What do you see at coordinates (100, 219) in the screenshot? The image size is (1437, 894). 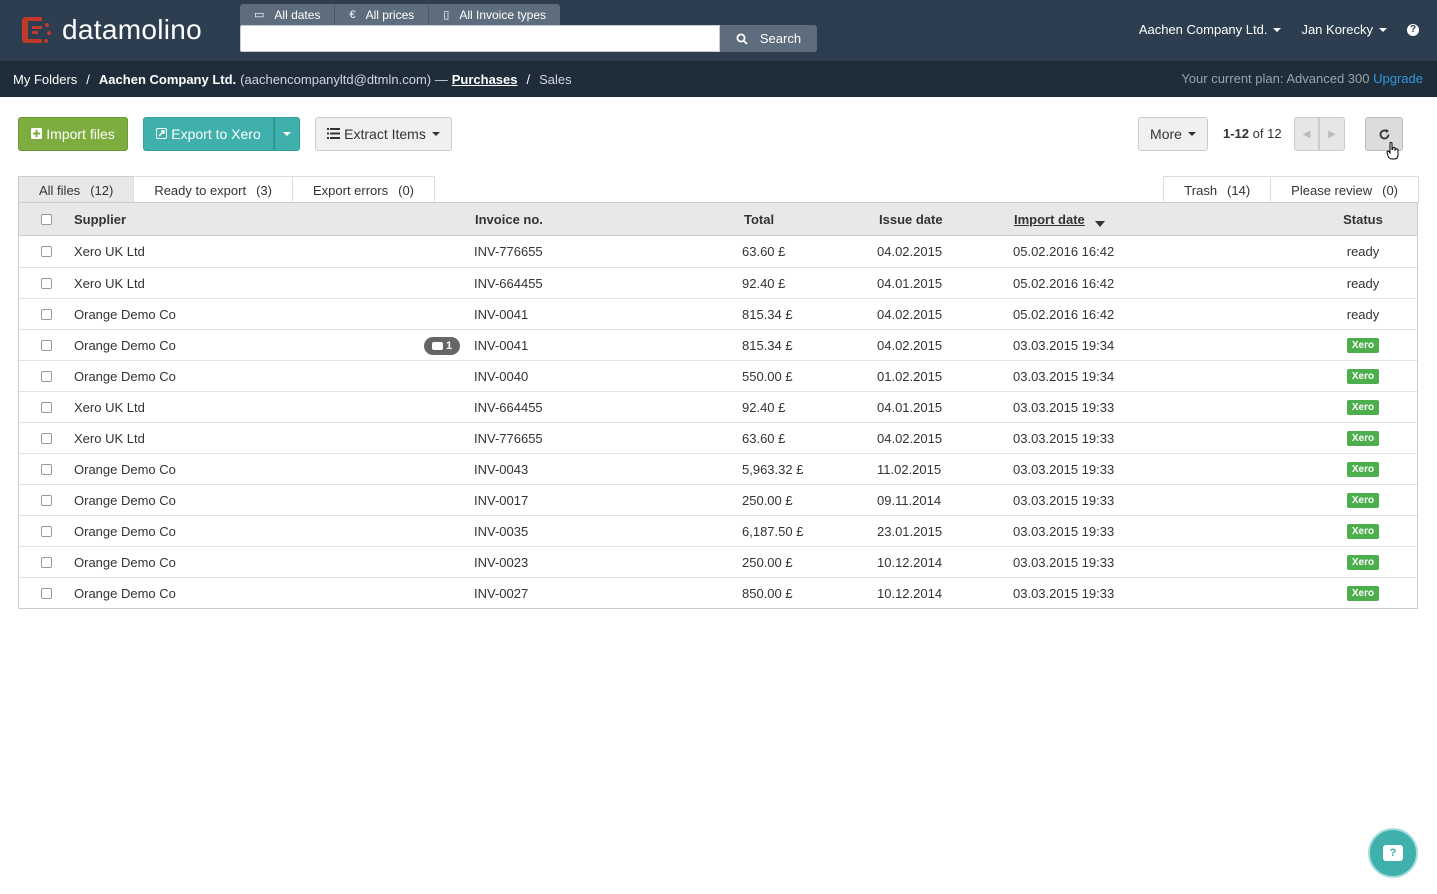 I see `col-supplier: Supplier` at bounding box center [100, 219].